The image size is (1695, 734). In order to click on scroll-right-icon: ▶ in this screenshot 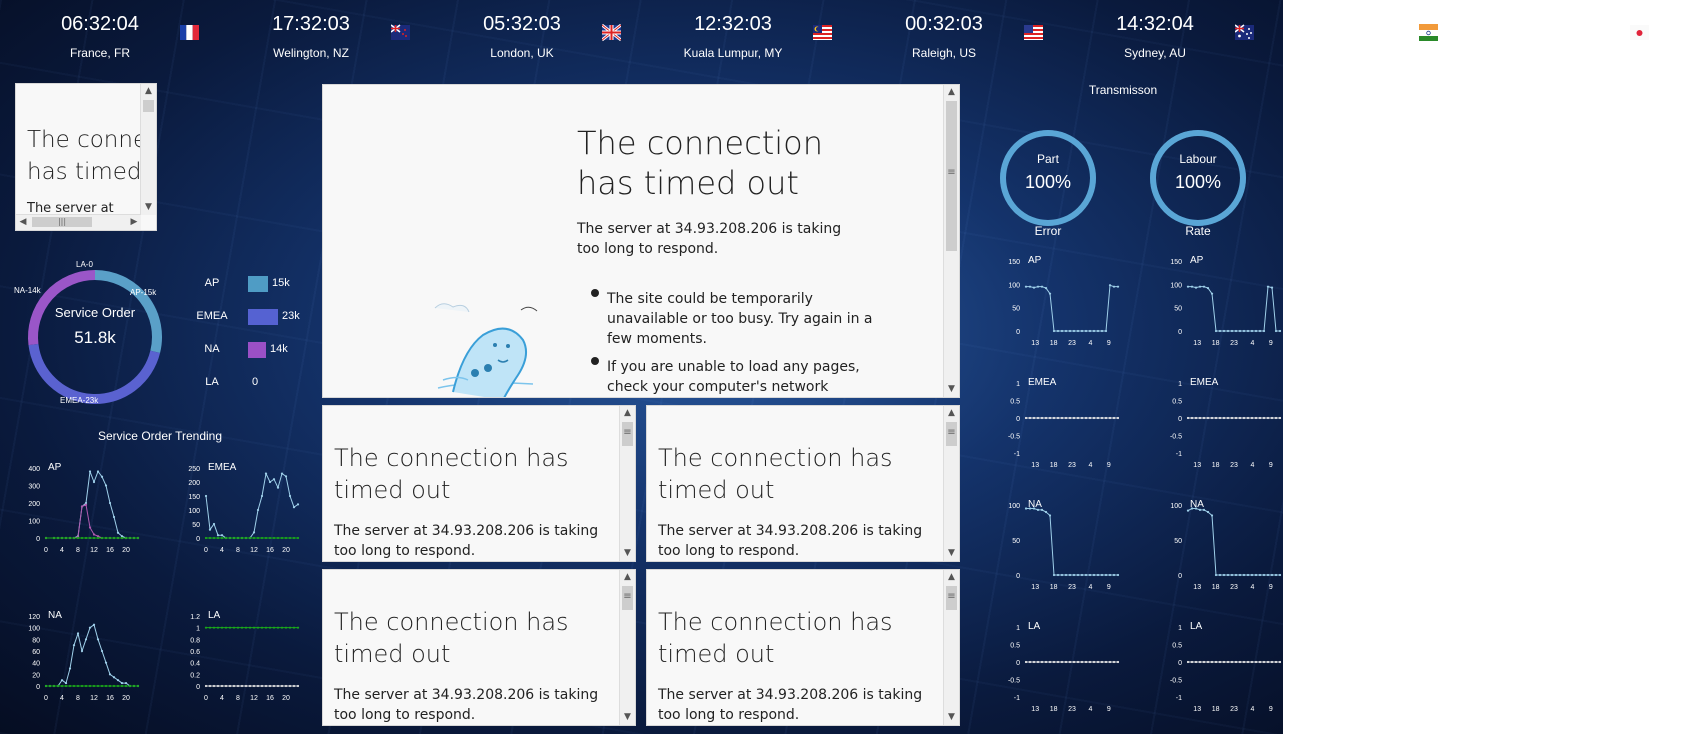, I will do `click(134, 222)`.